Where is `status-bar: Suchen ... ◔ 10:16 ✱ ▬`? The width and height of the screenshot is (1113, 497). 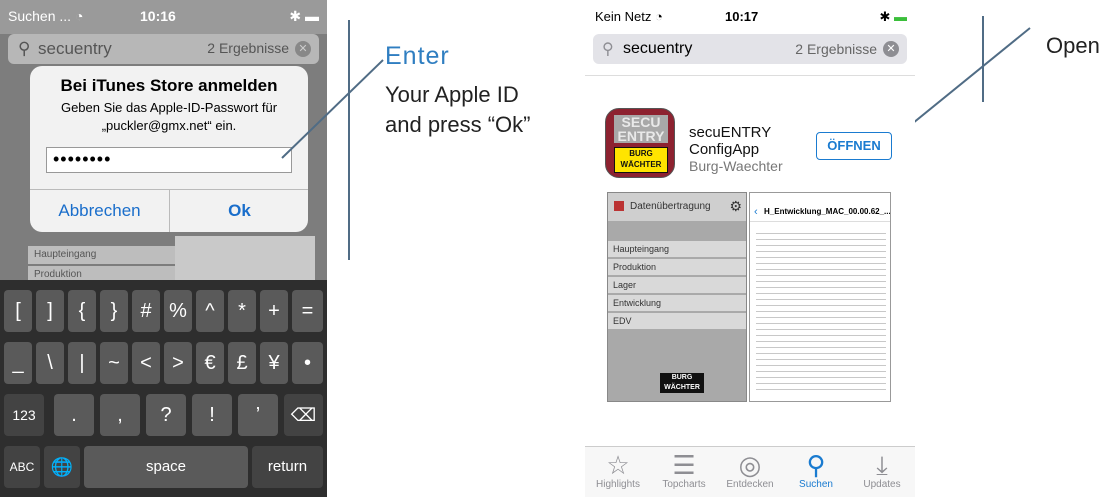
status-bar: Suchen ... ◔ 10:16 ✱ ▬ is located at coordinates (163, 17).